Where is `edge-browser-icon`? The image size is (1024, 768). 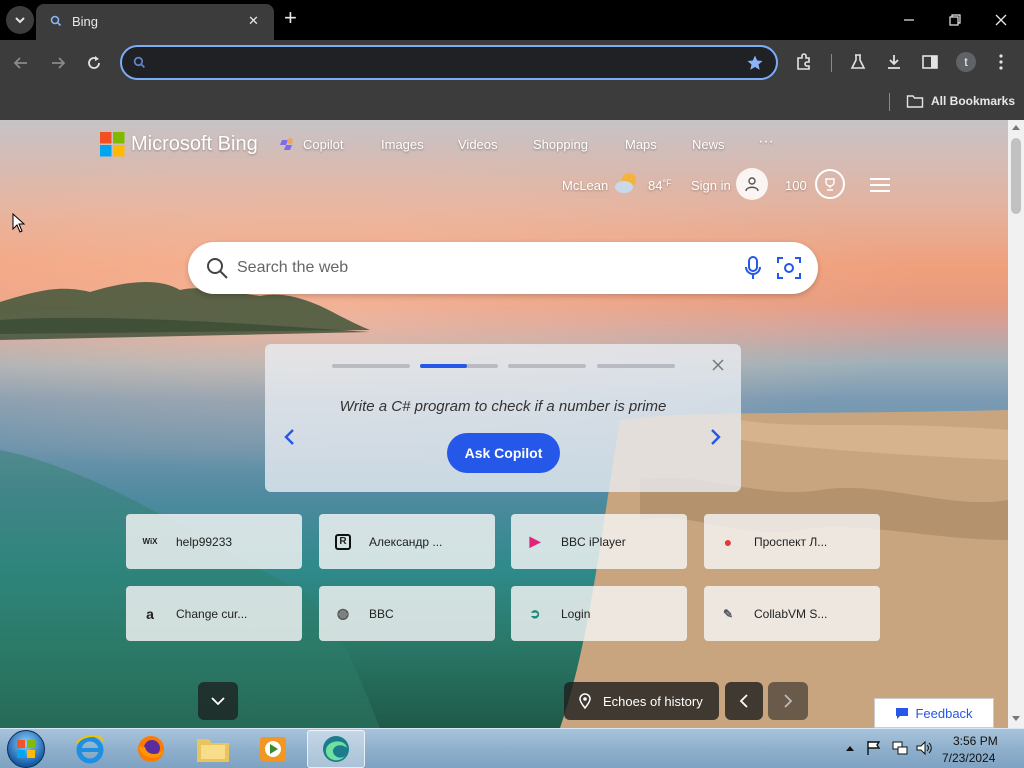 edge-browser-icon is located at coordinates (336, 749).